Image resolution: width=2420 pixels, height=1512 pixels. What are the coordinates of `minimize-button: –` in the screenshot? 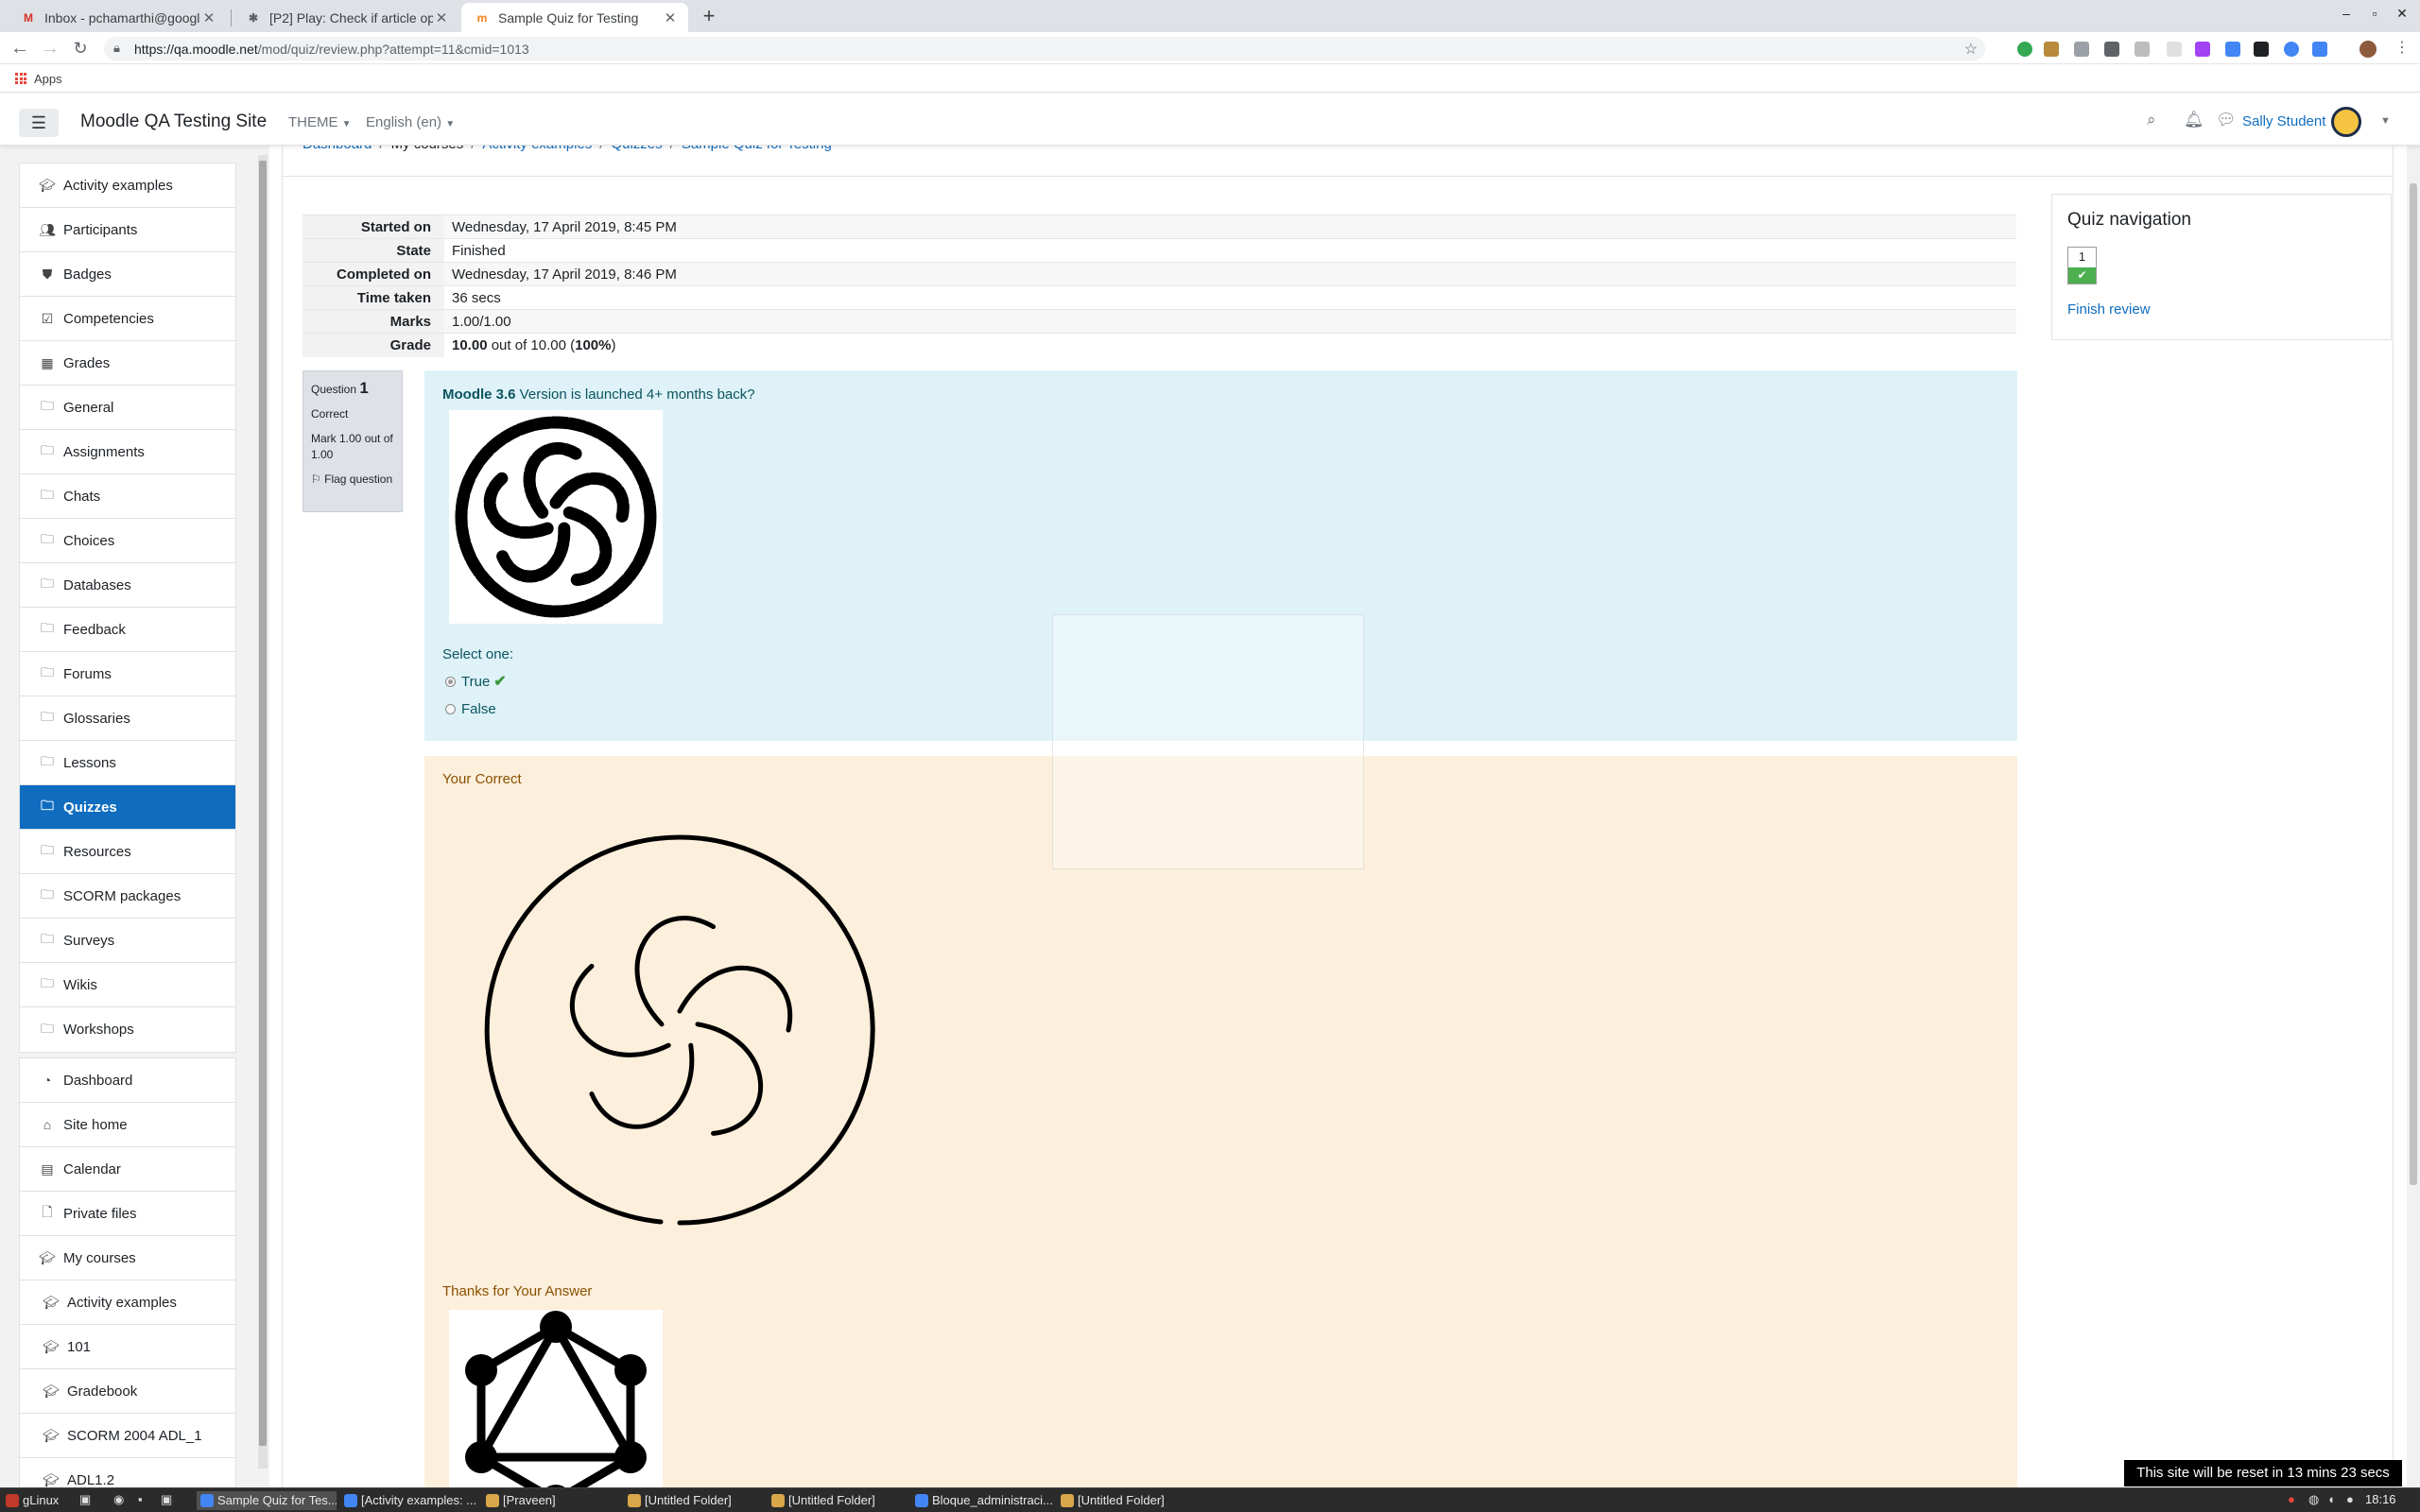 It's located at (2346, 13).